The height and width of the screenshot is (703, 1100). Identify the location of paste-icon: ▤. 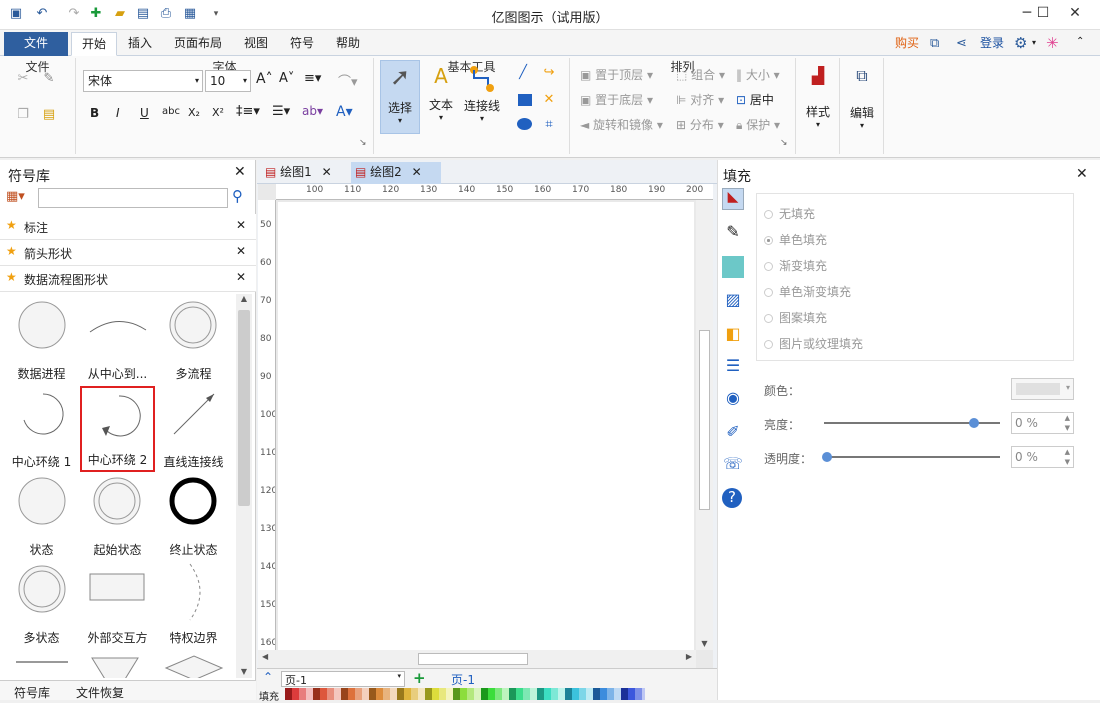
(49, 115).